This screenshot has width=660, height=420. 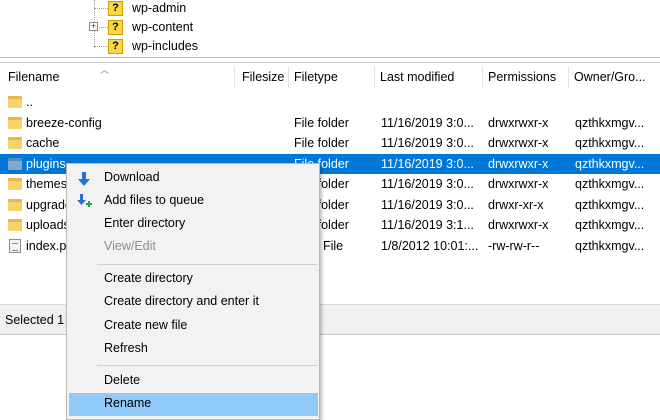 I want to click on menu-item-add-files-to-queue: Add files to queue, so click(x=193, y=201).